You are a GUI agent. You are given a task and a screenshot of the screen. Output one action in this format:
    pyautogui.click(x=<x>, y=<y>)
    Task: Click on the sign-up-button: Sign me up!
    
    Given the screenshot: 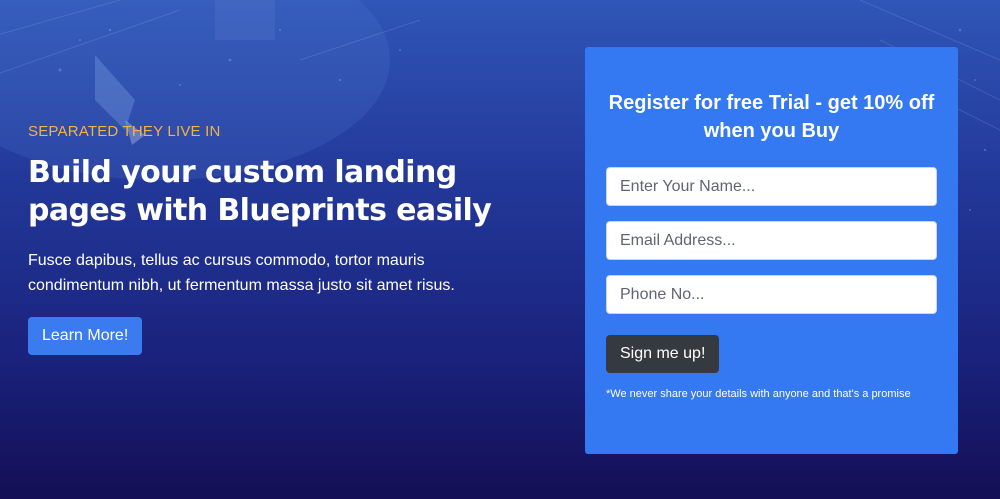 What is the action you would take?
    pyautogui.click(x=663, y=354)
    